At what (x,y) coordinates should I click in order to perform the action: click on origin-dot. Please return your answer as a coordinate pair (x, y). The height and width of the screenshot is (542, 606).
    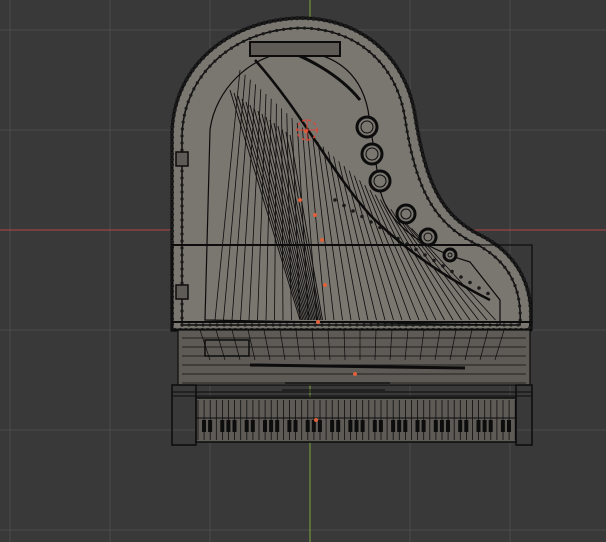
    Looking at the image, I should click on (315, 215).